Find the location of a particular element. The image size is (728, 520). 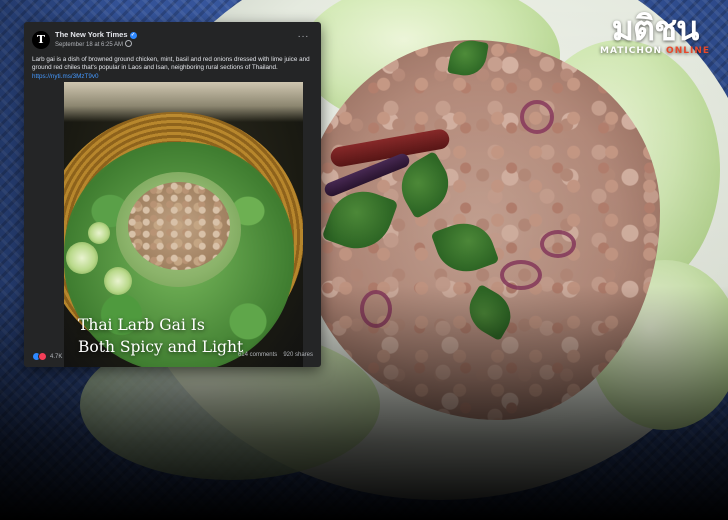

post-date: September 18 at 6:25 AM is located at coordinates (89, 45).